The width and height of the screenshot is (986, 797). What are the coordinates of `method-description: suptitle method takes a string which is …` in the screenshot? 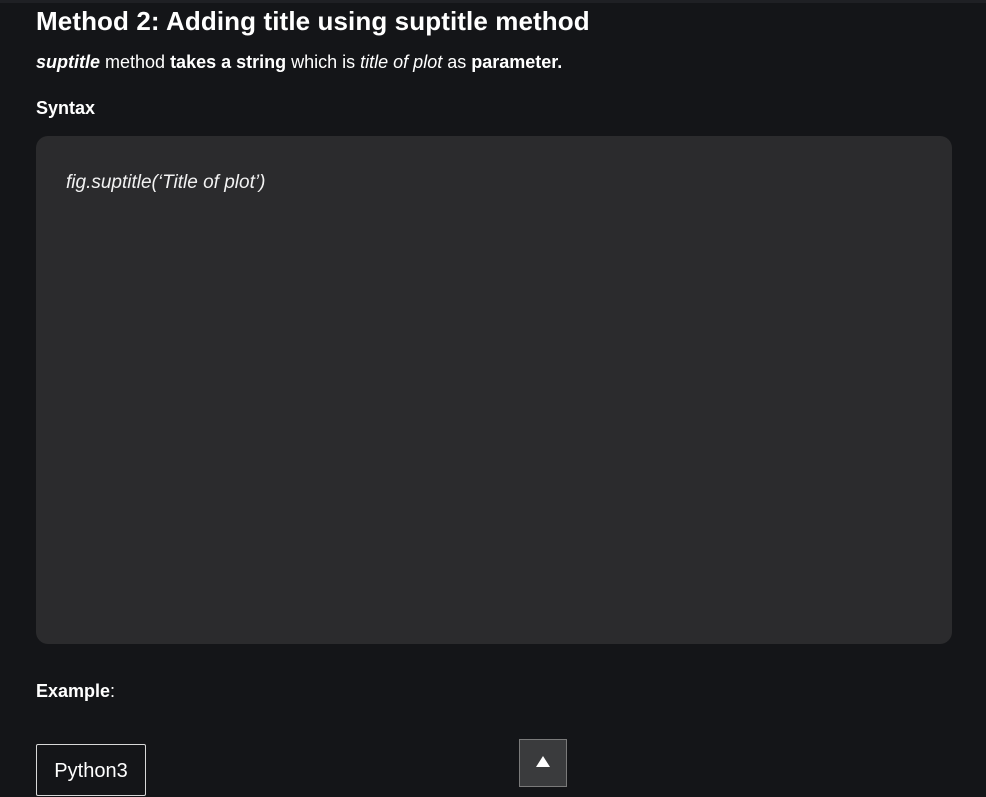 It's located at (299, 62).